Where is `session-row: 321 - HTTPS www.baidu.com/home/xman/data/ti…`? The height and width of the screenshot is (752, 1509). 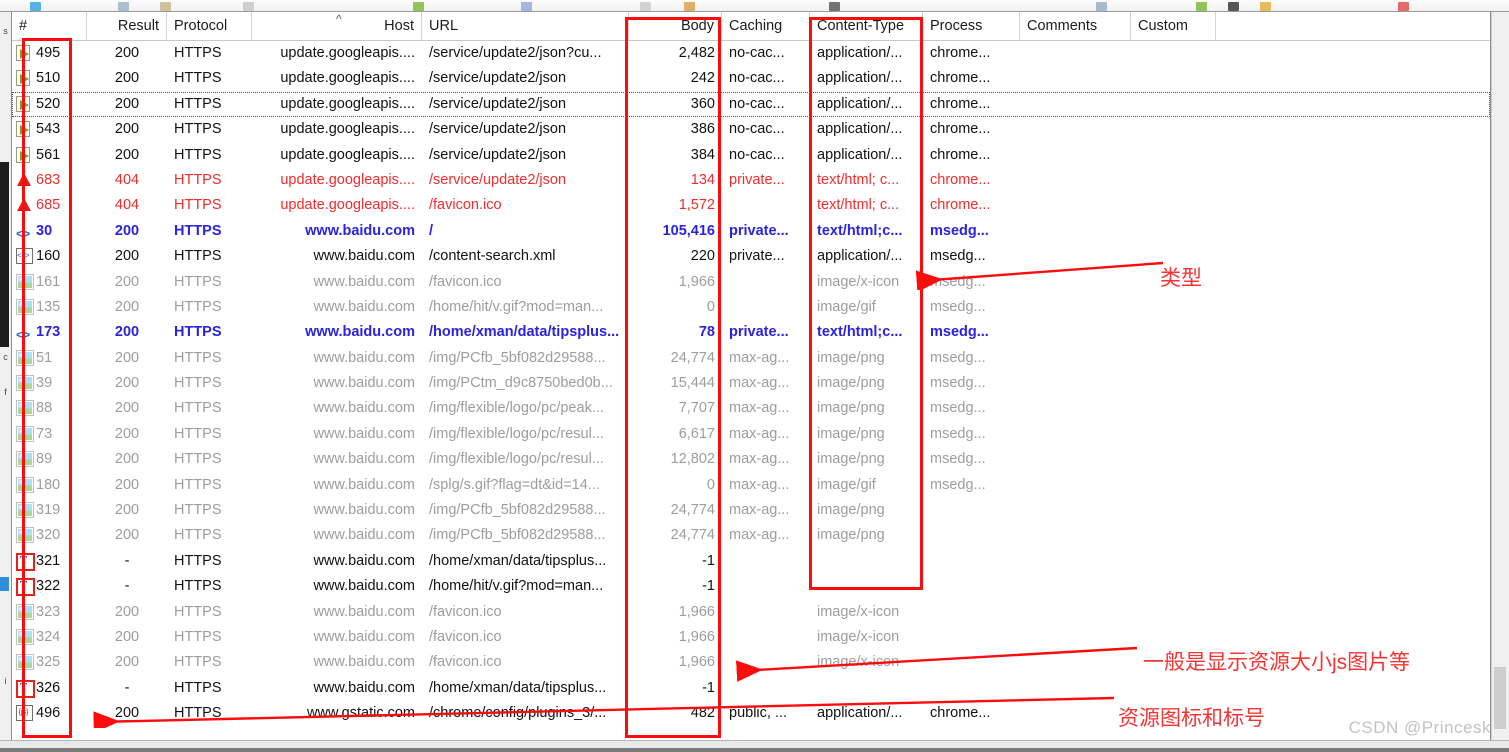
session-row: 321 - HTTPS www.baidu.com/home/xman/data/ti… is located at coordinates (751, 561).